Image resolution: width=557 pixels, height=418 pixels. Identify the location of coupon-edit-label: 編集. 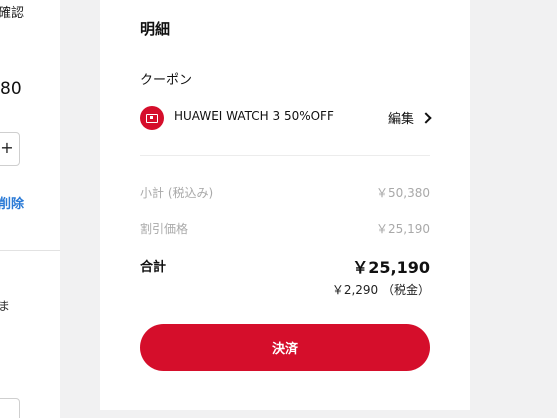
(400, 119).